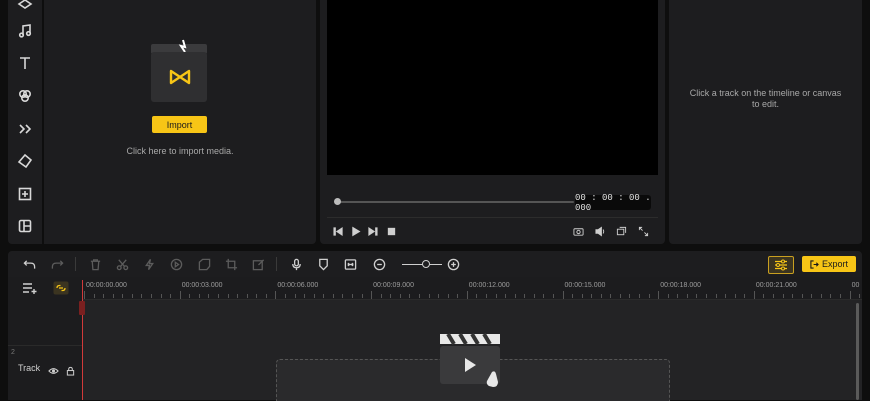  What do you see at coordinates (585, 285) in the screenshot?
I see `ruler-tick-label: 00:00:15.000` at bounding box center [585, 285].